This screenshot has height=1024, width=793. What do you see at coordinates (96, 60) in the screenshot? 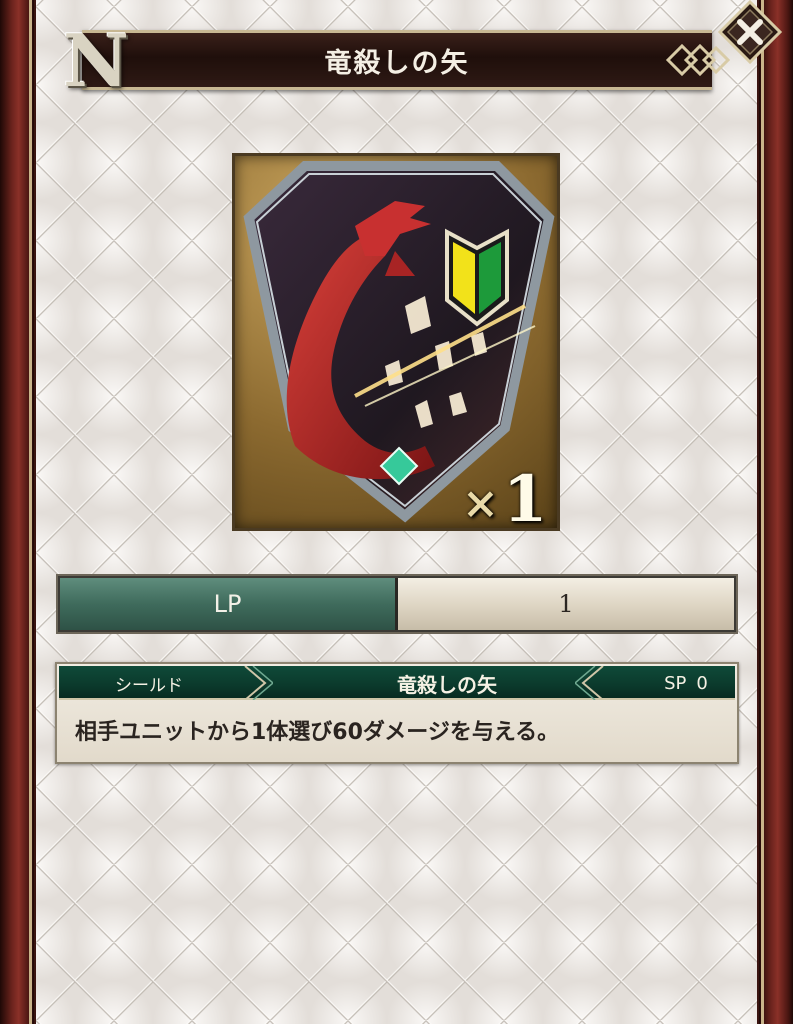
I see `rarity-badge: N` at bounding box center [96, 60].